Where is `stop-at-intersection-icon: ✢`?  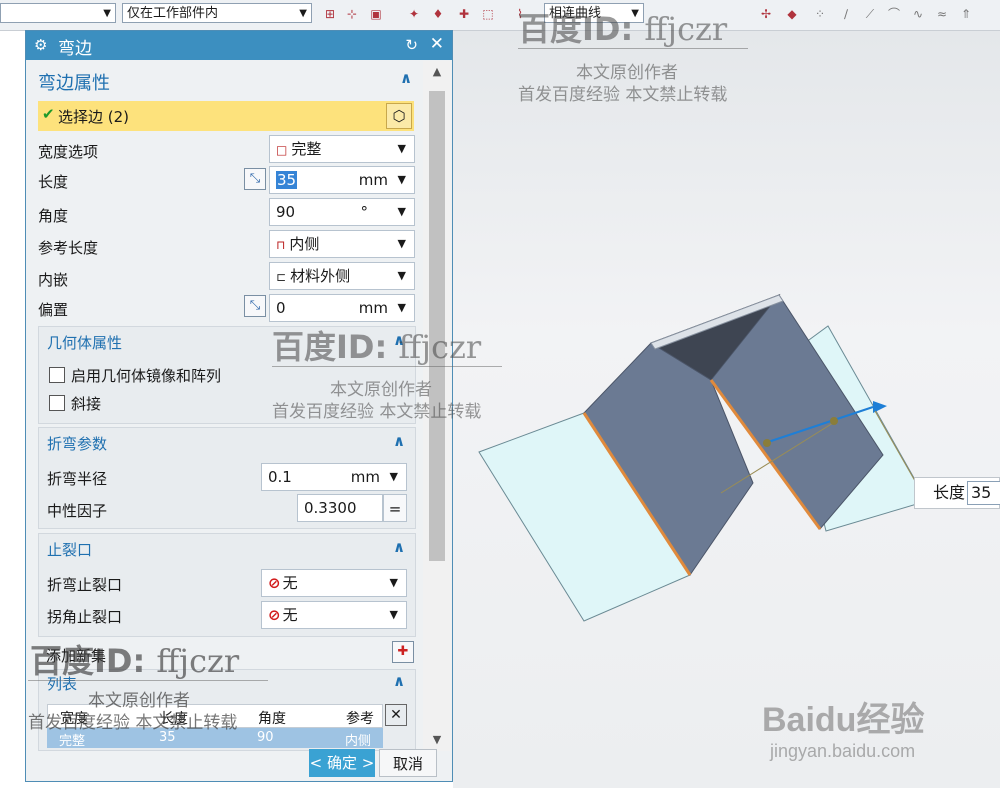 stop-at-intersection-icon: ✢ is located at coordinates (766, 14).